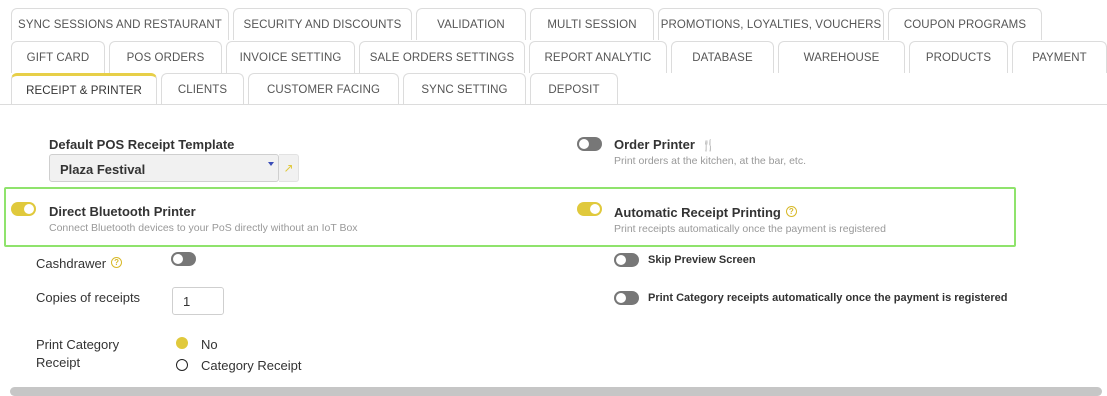  What do you see at coordinates (183, 259) in the screenshot?
I see `cashdrawer-toggle` at bounding box center [183, 259].